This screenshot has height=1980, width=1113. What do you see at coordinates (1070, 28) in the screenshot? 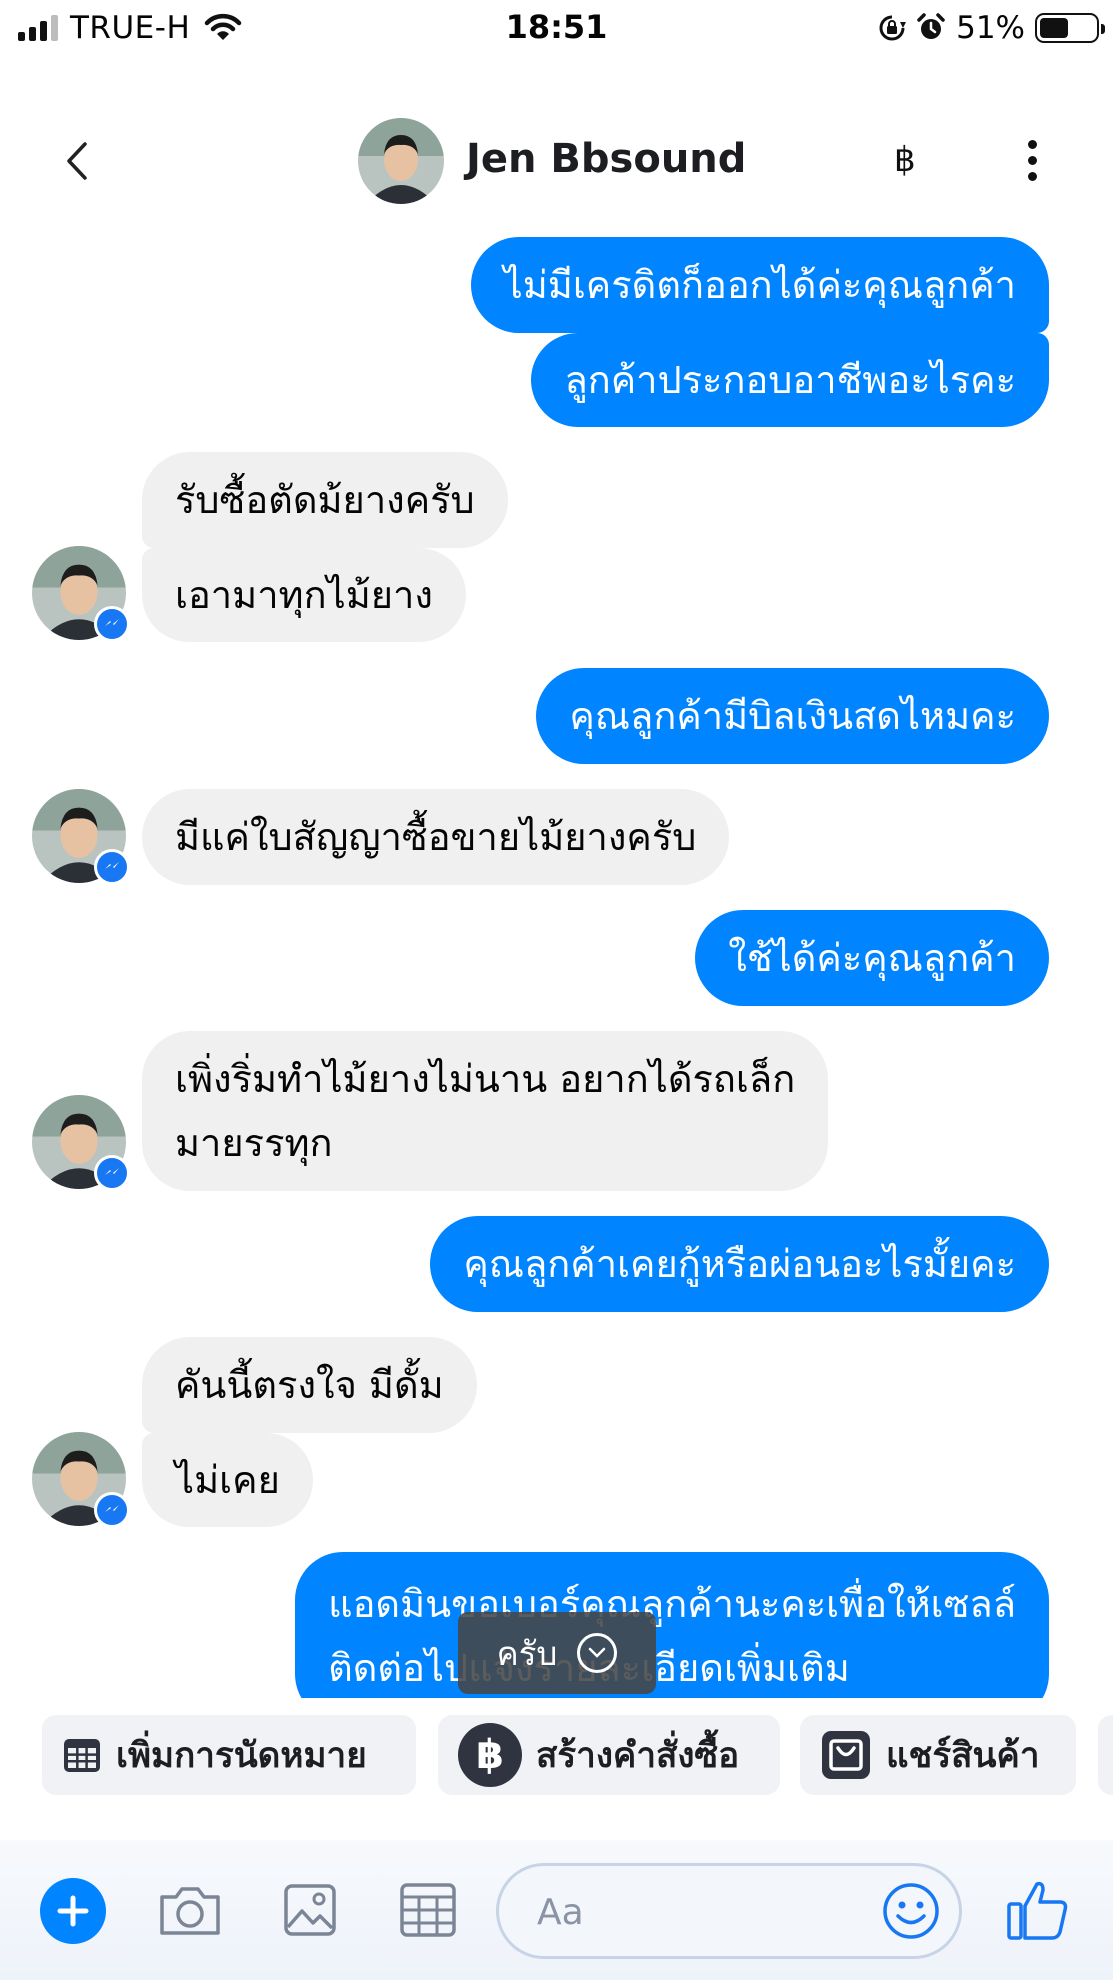
I see `battery-icon` at bounding box center [1070, 28].